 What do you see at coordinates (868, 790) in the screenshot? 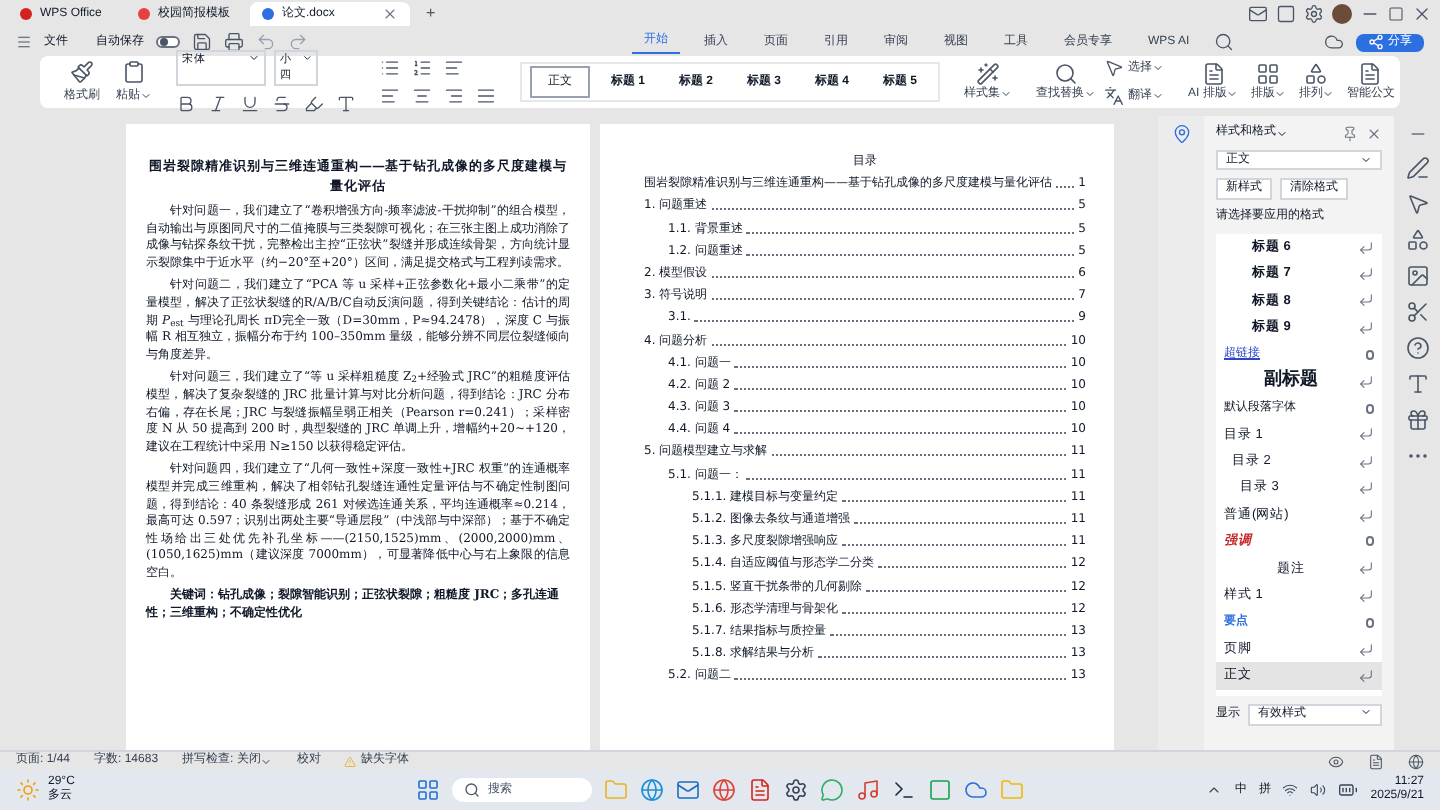
I see `music-icon` at bounding box center [868, 790].